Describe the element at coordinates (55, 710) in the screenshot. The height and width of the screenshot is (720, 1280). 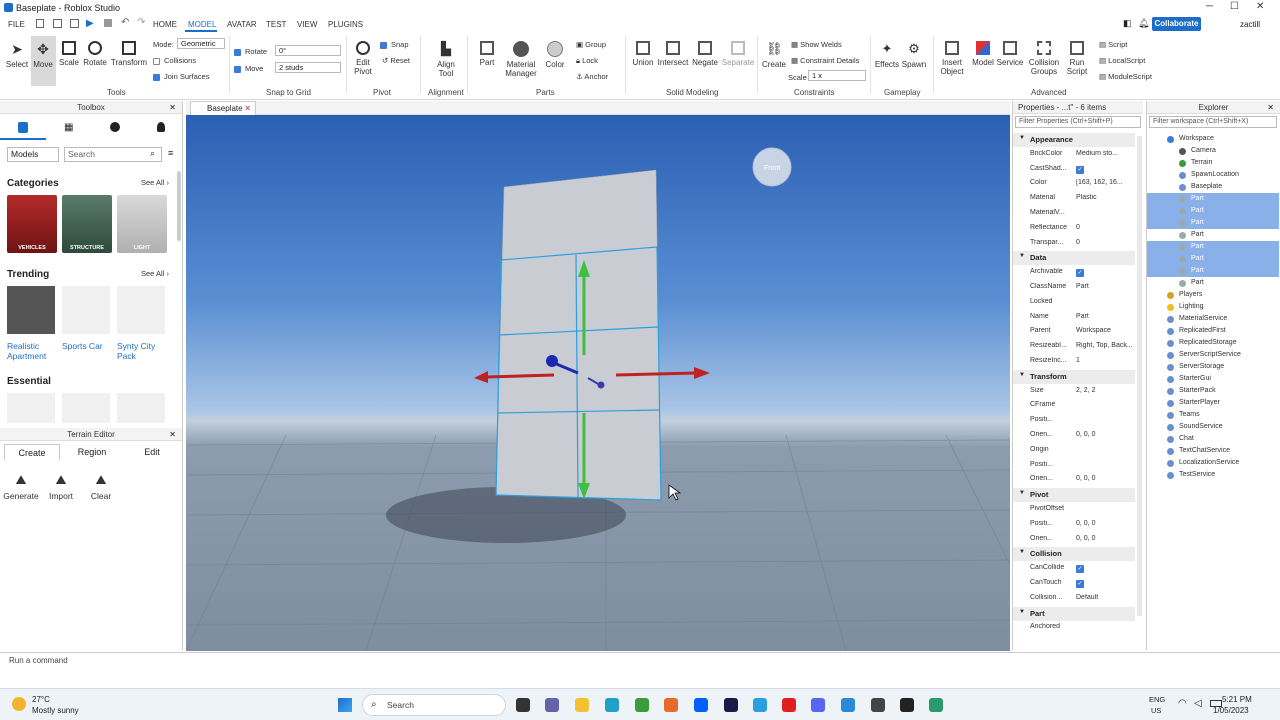
I see `weather-desc: Mostly sunny` at that location.